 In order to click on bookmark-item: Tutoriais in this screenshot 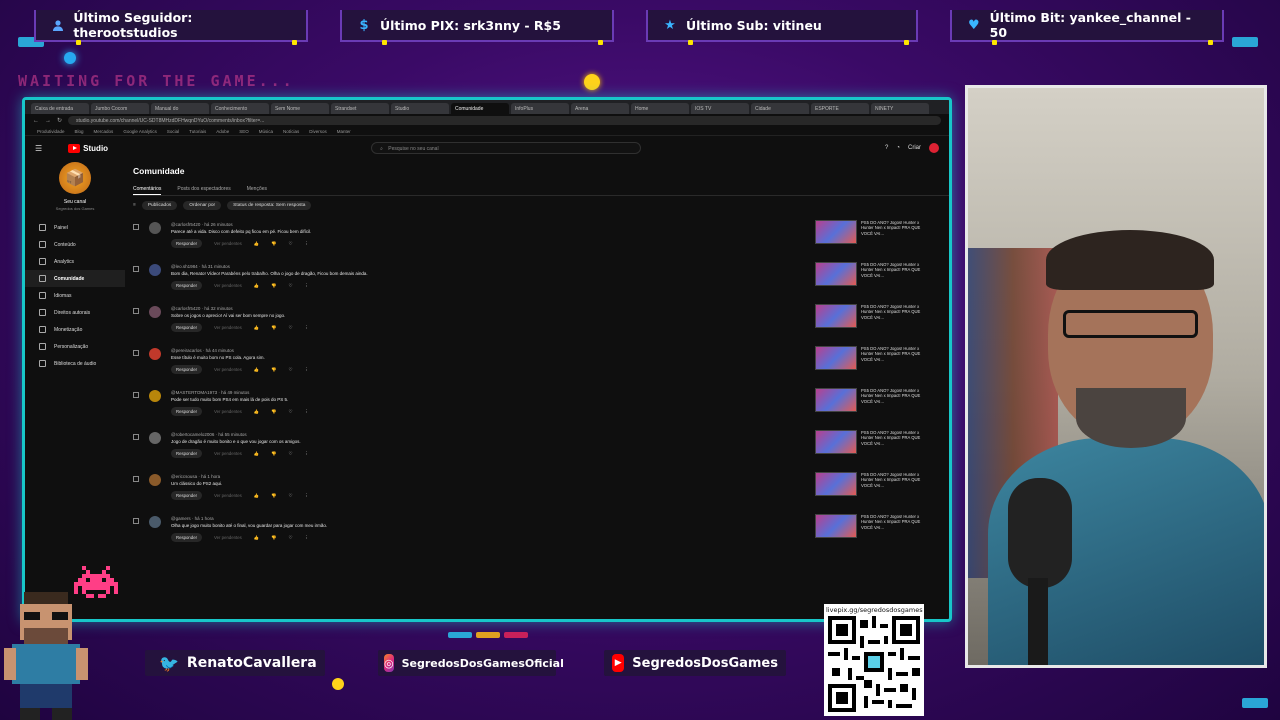, I will do `click(197, 131)`.